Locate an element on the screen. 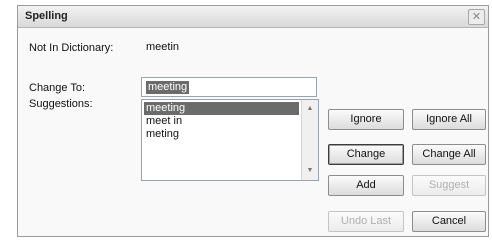 The image size is (492, 244). suggestion-item: meet in is located at coordinates (221, 121).